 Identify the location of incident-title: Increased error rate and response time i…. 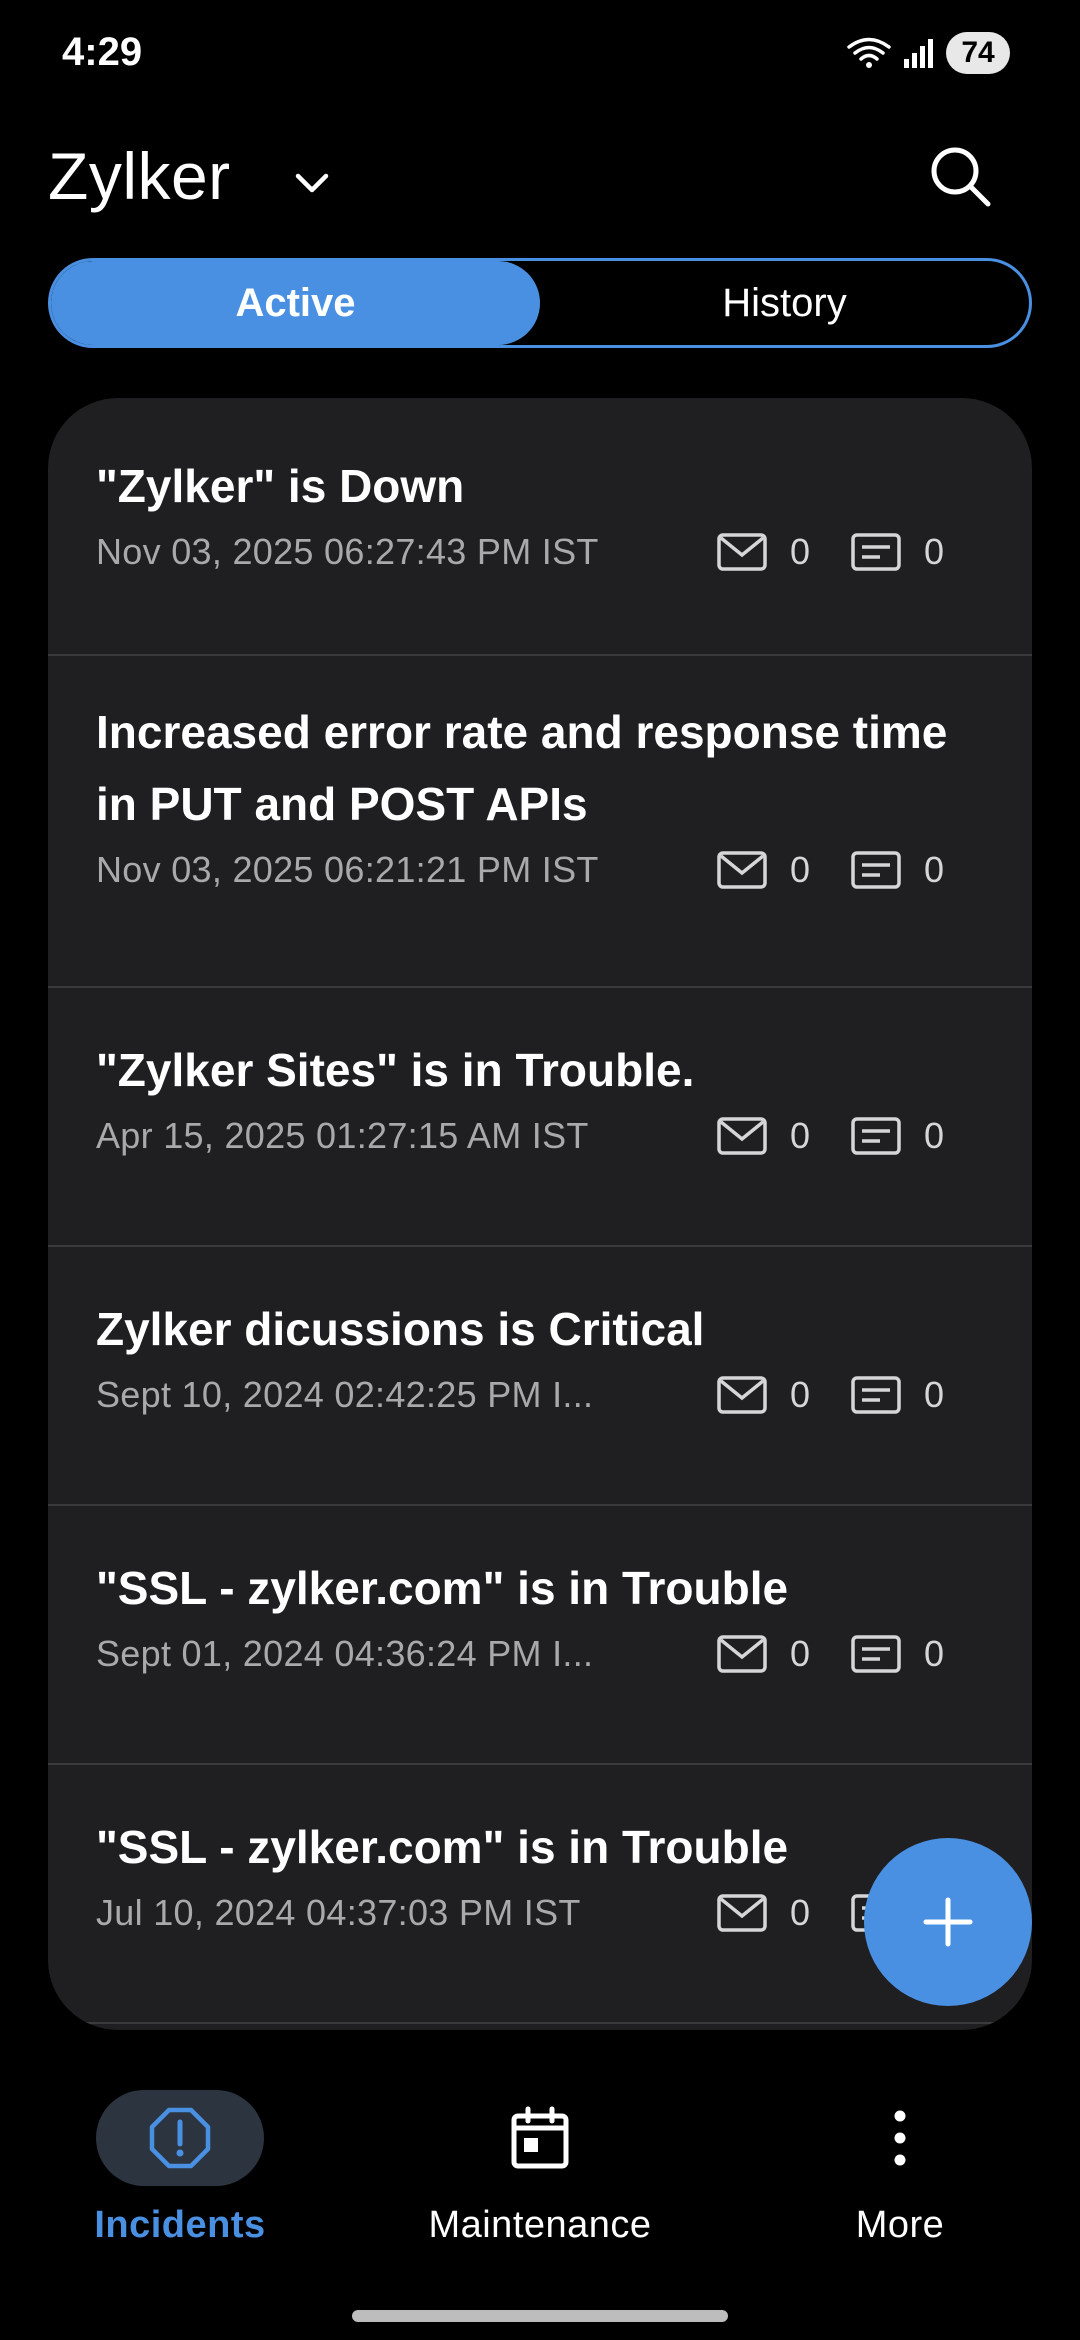
(522, 768).